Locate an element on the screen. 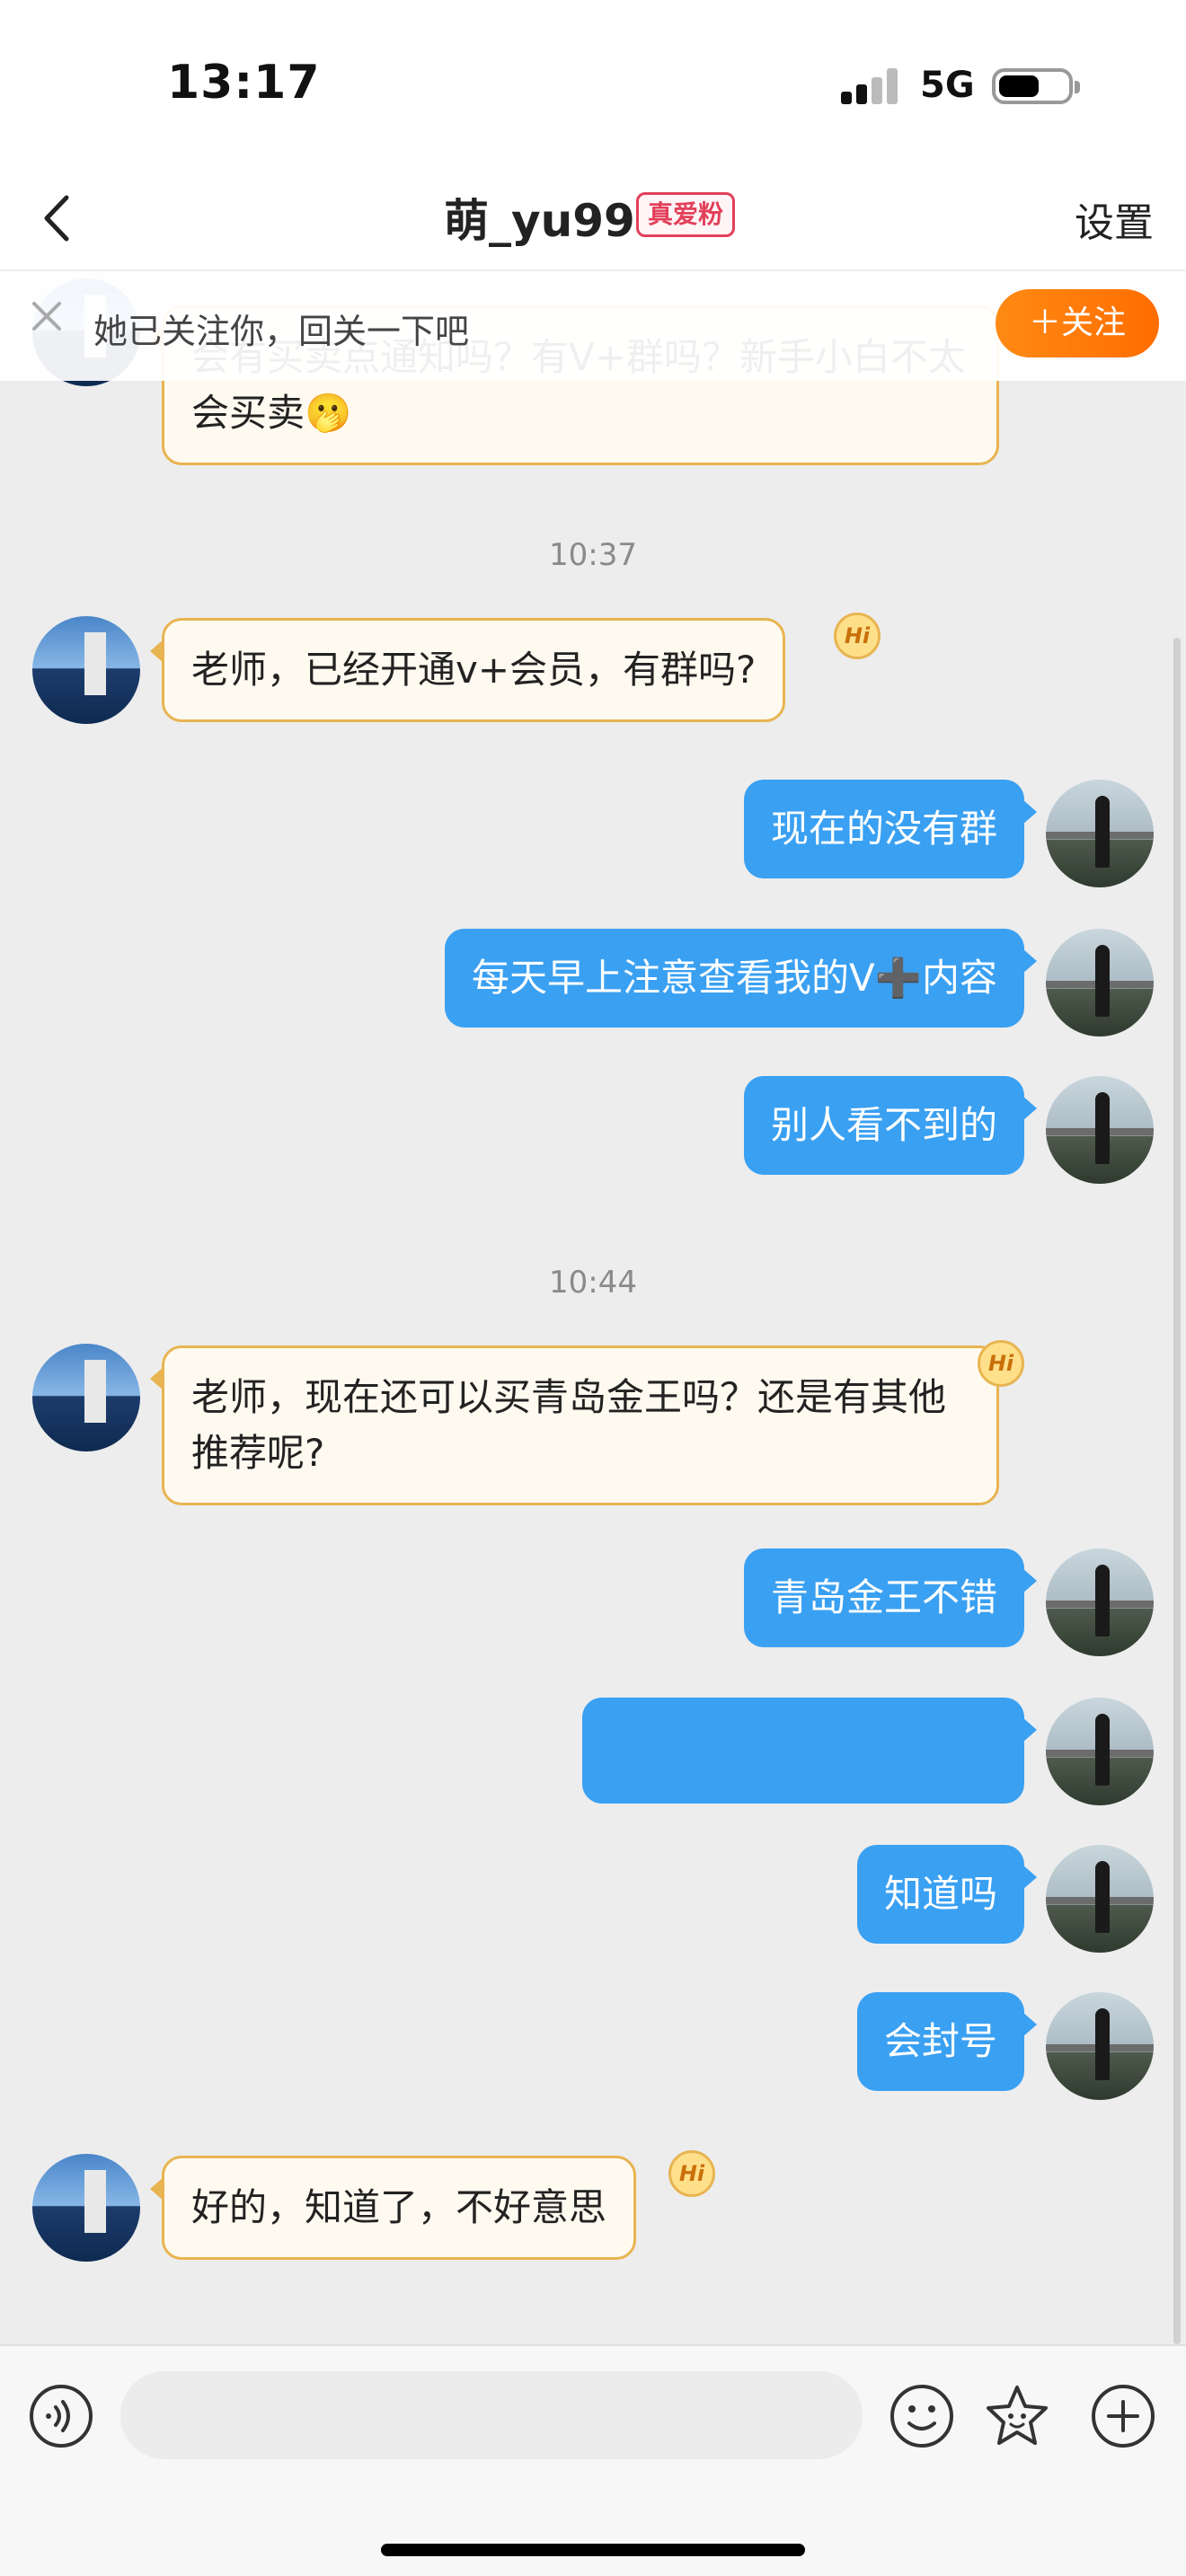 This screenshot has width=1186, height=2576. chat-header: 萌_yu99 真爱粉 设置 is located at coordinates (593, 220).